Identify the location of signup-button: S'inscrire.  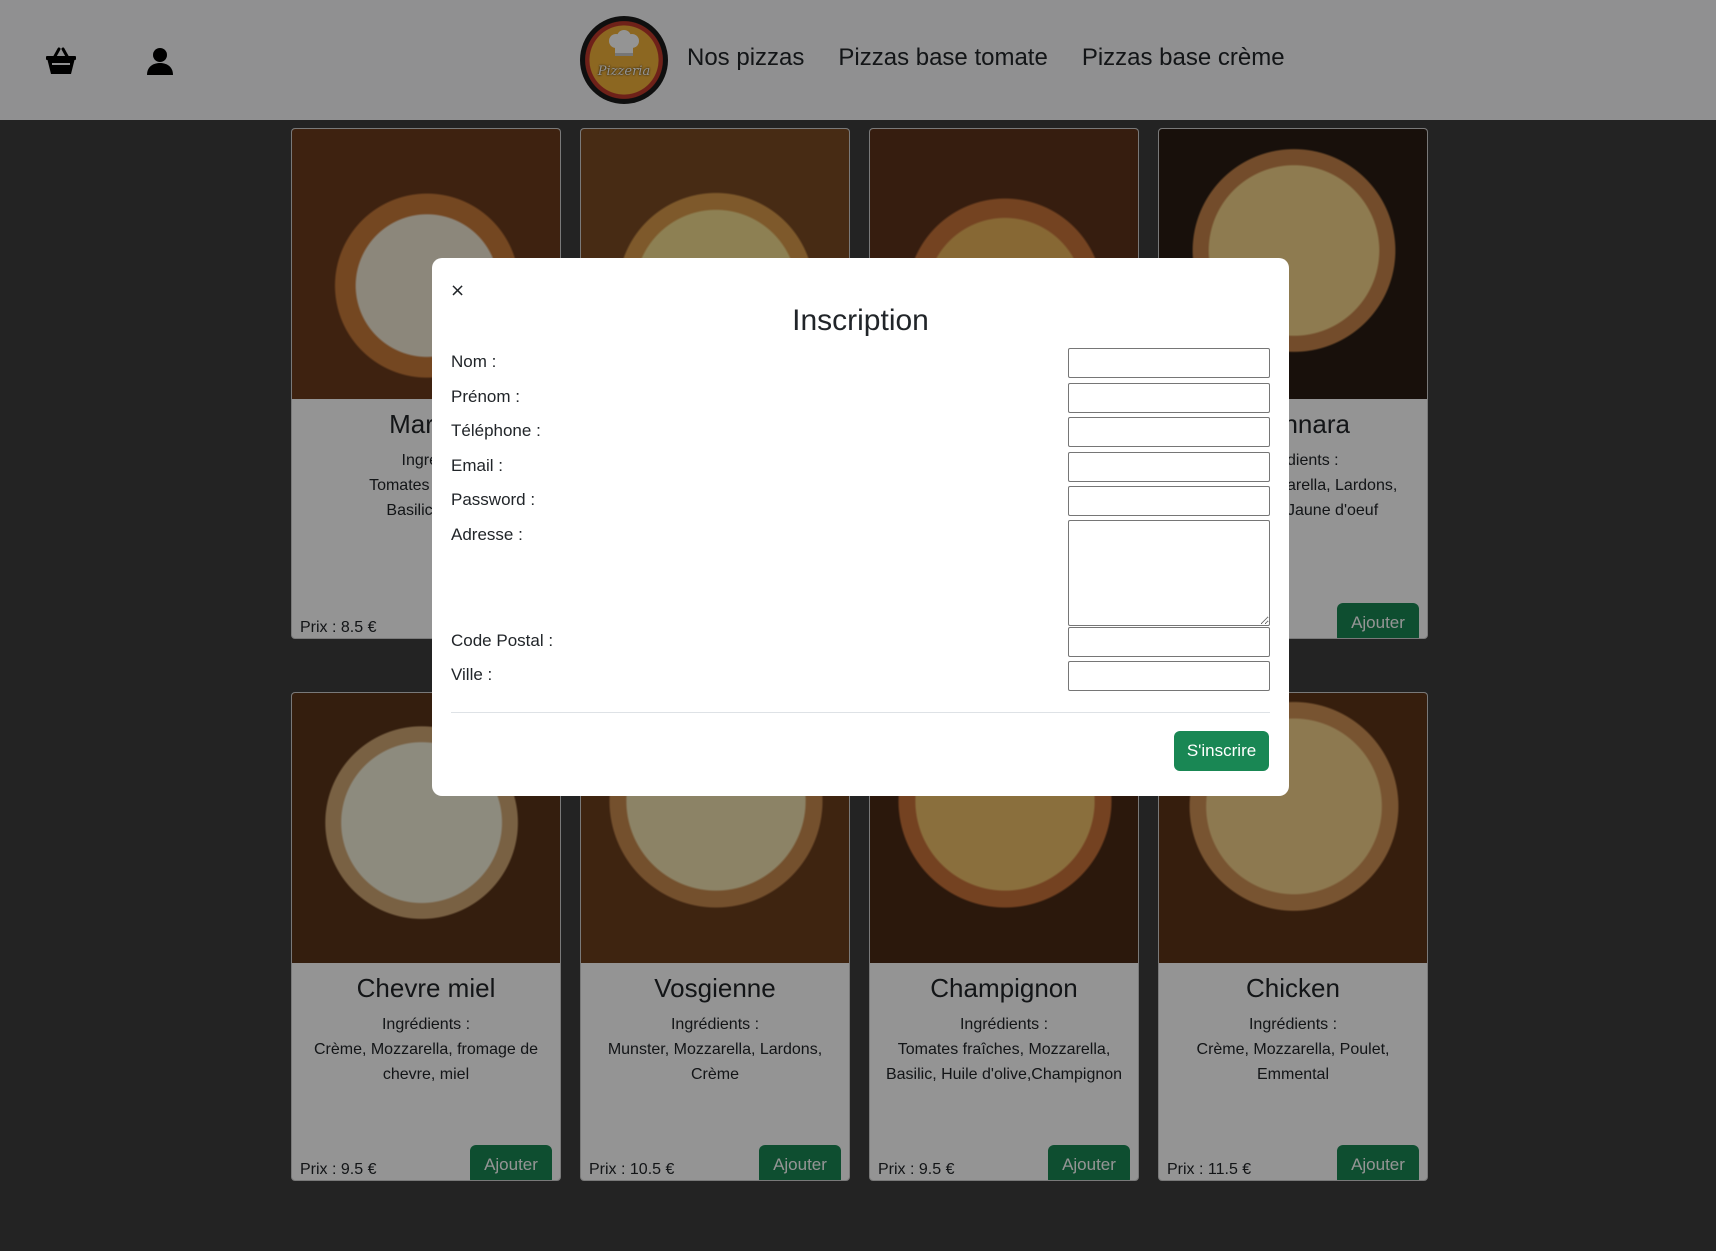
(1221, 751).